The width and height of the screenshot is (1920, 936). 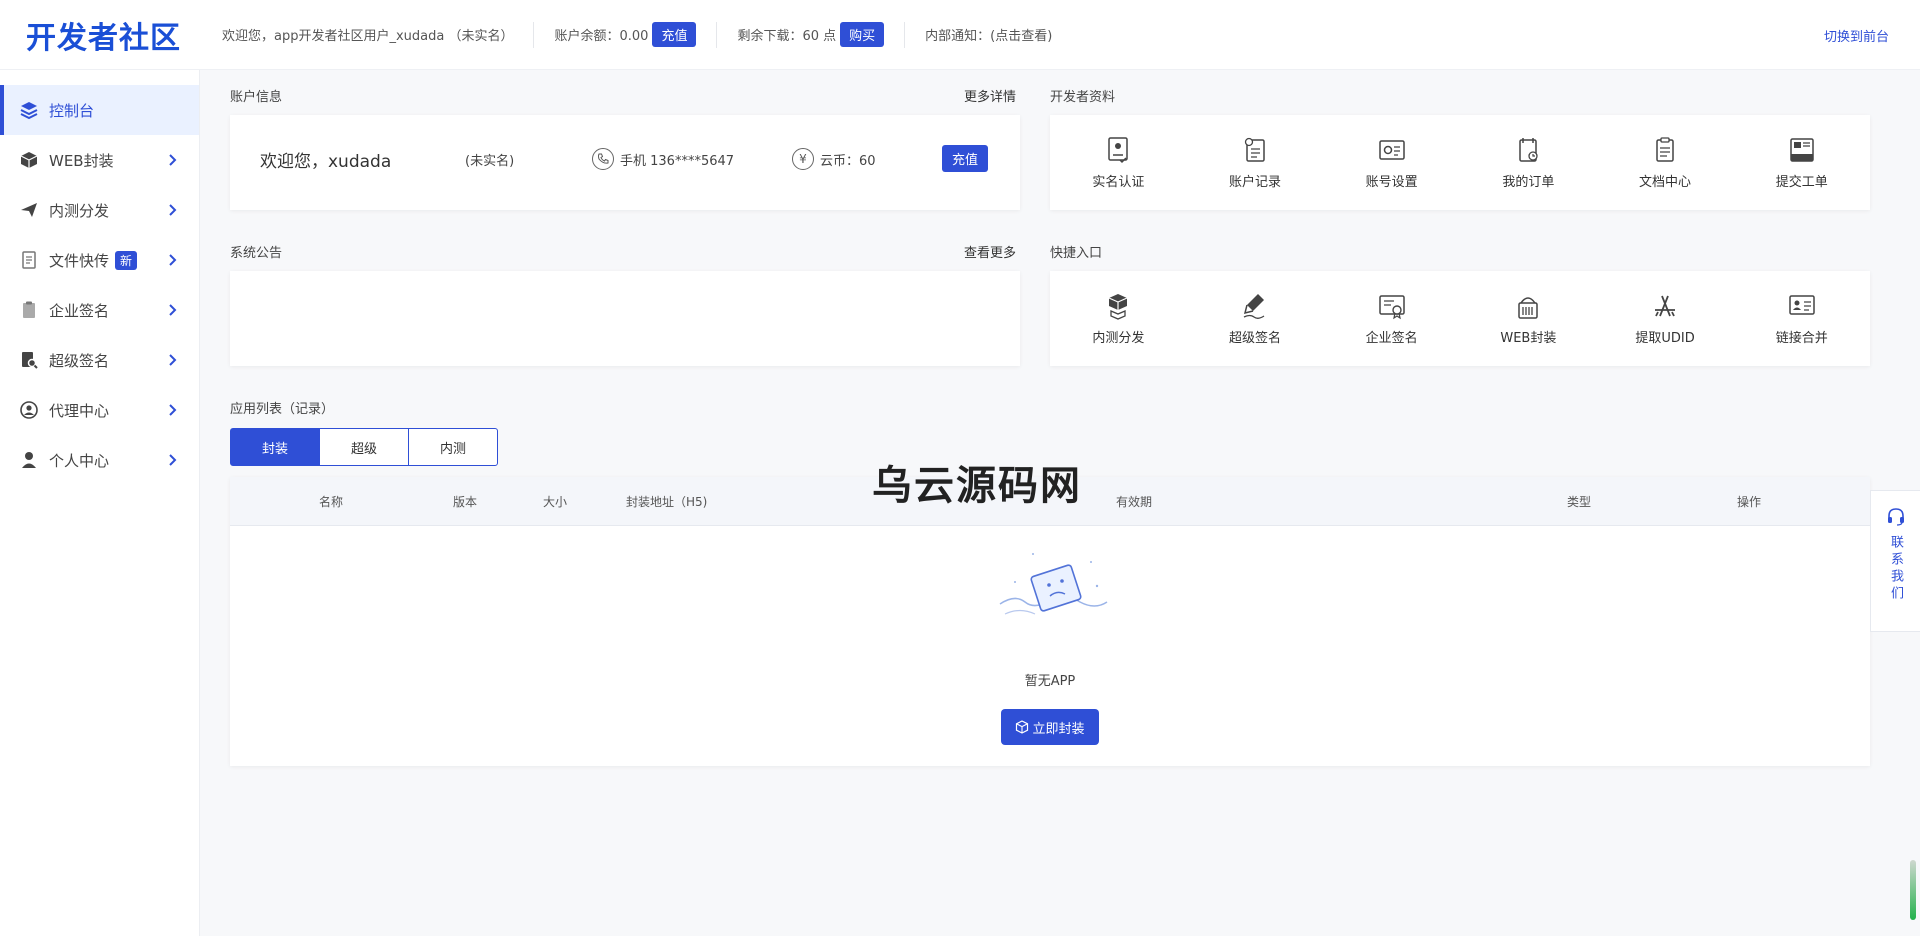 What do you see at coordinates (275, 447) in the screenshot?
I see `tab-package: 封装` at bounding box center [275, 447].